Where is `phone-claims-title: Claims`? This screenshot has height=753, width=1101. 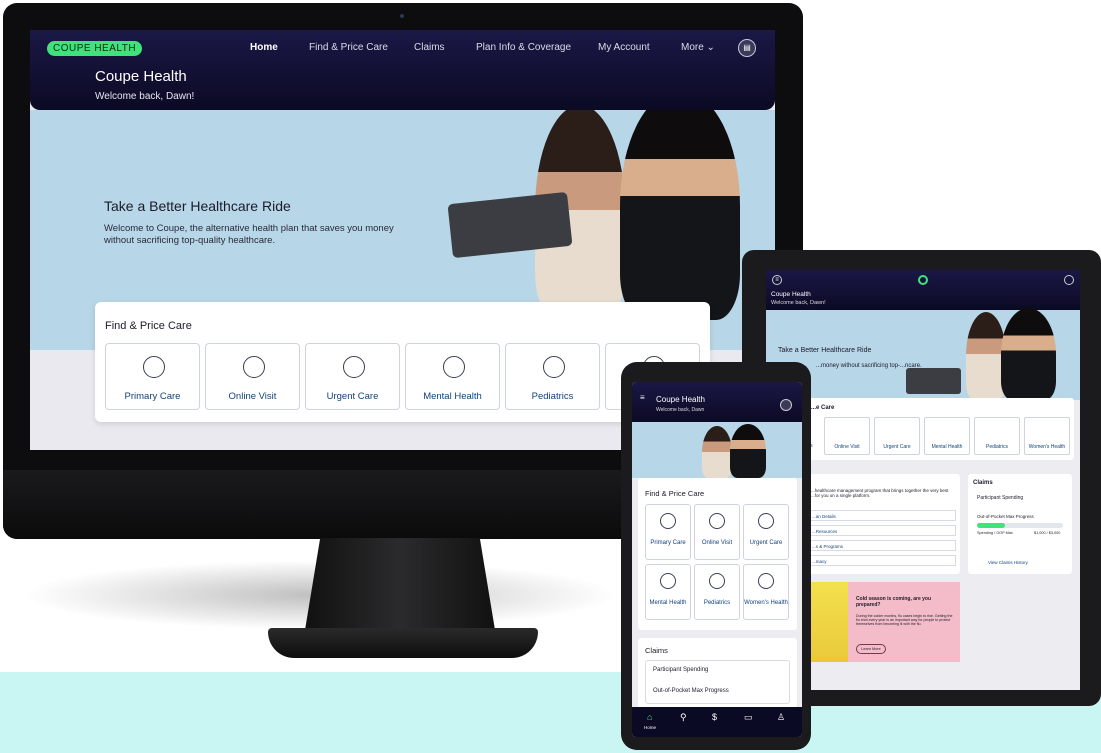
phone-claims-title: Claims is located at coordinates (656, 650).